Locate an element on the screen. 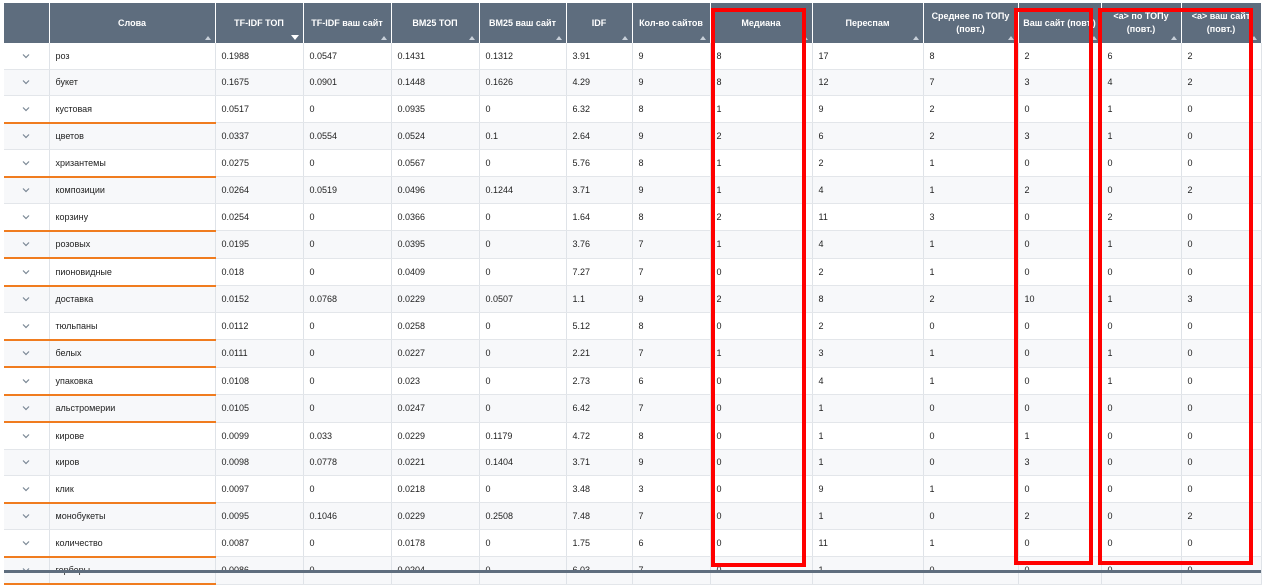 This screenshot has height=585, width=1266. column-header: IDF is located at coordinates (599, 23).